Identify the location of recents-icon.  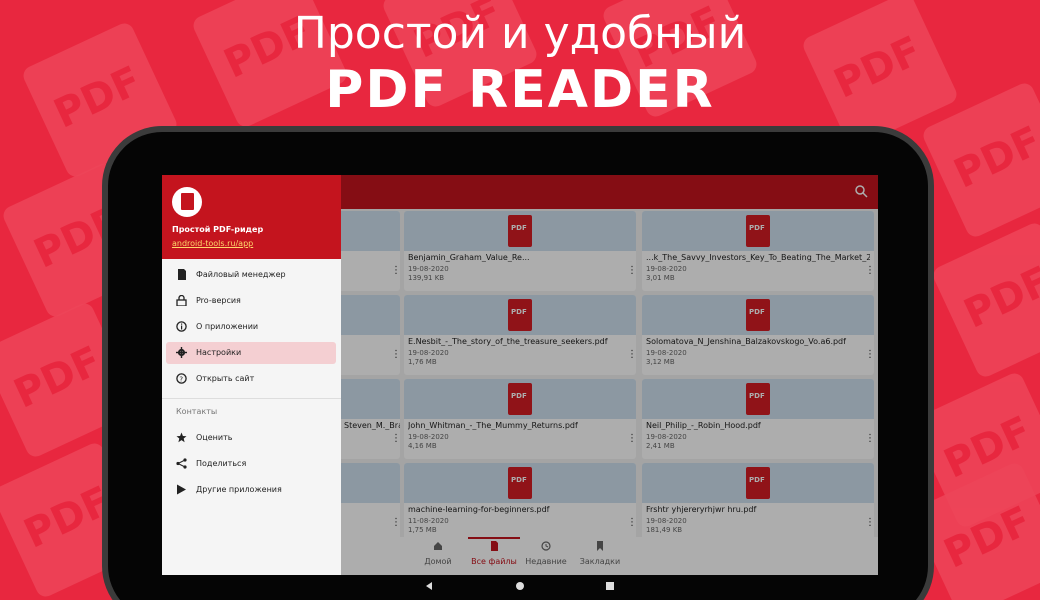
(610, 586).